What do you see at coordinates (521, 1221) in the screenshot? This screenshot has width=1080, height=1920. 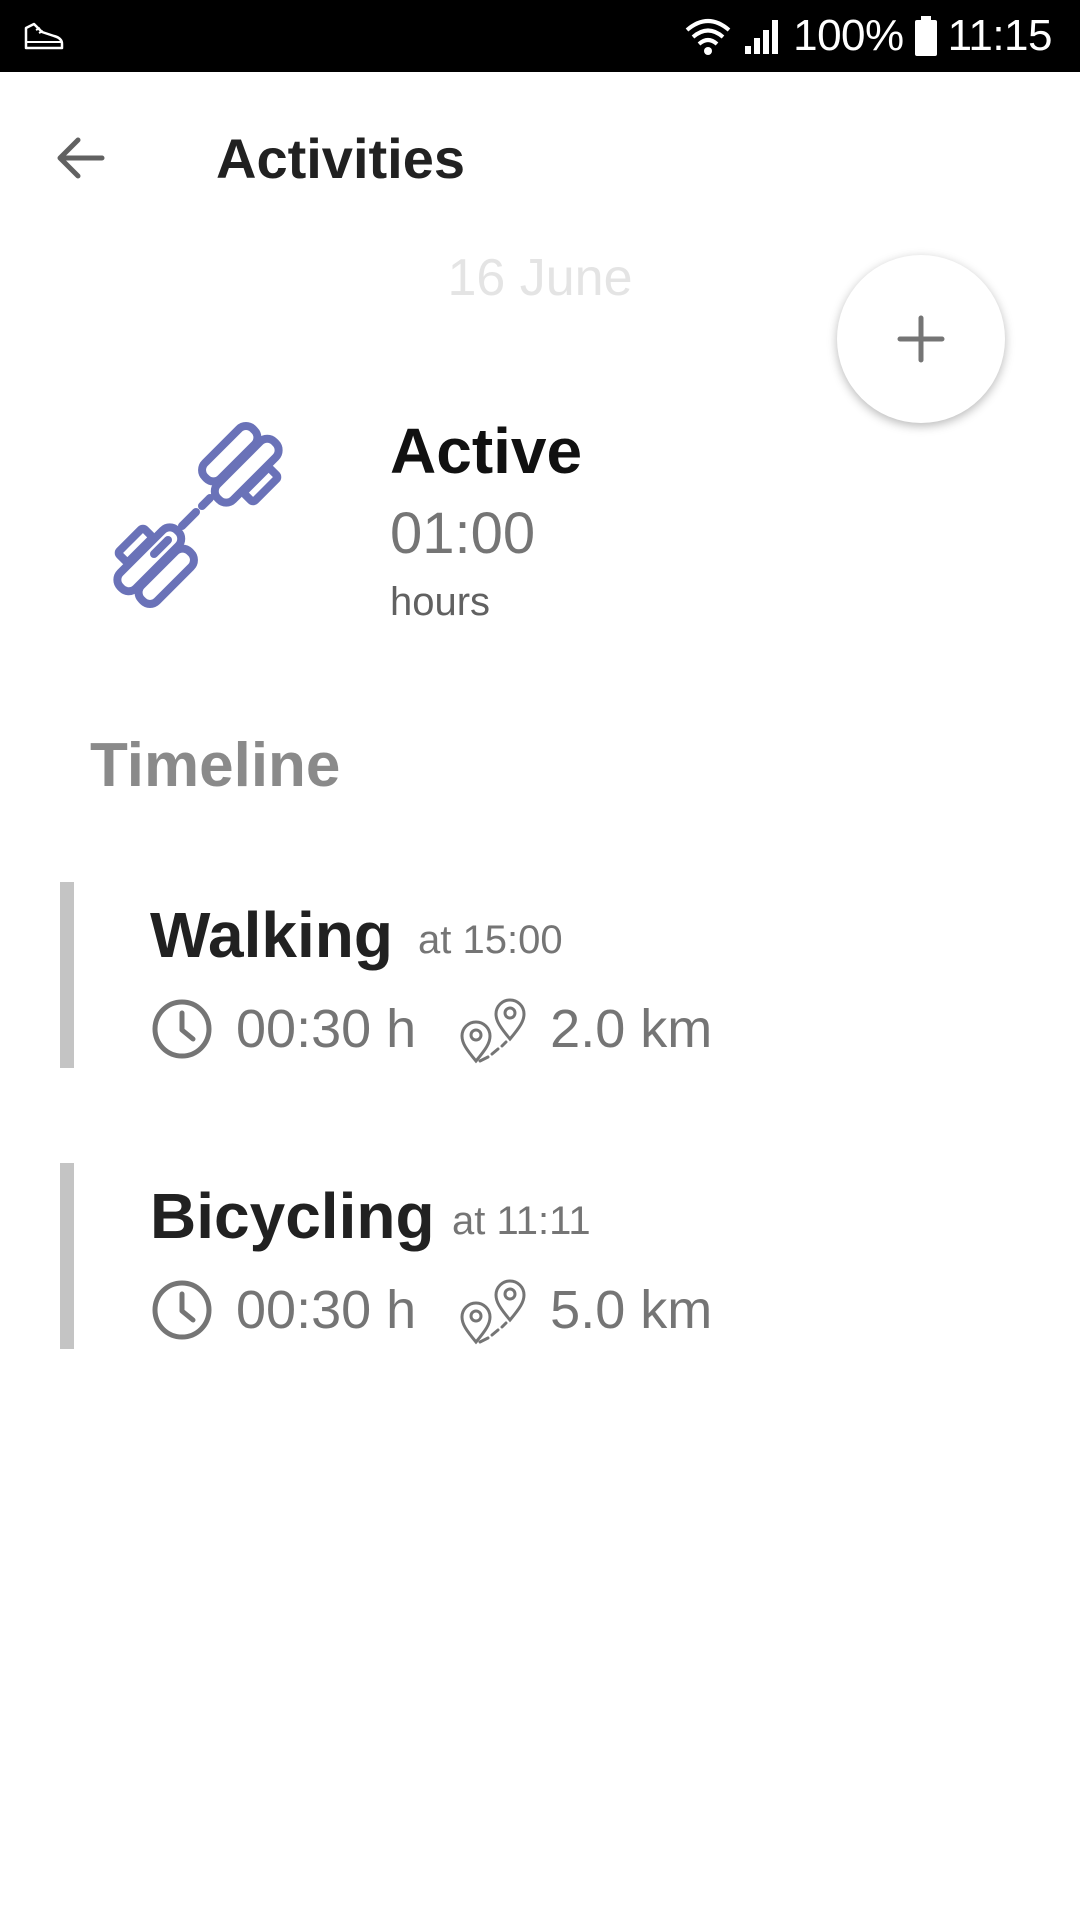 I see `activity-start-time: at 11:11` at bounding box center [521, 1221].